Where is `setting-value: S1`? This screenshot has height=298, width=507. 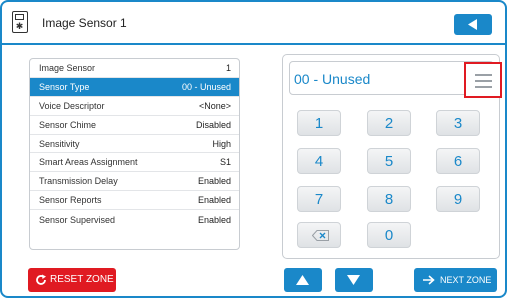
setting-value: S1 is located at coordinates (225, 162).